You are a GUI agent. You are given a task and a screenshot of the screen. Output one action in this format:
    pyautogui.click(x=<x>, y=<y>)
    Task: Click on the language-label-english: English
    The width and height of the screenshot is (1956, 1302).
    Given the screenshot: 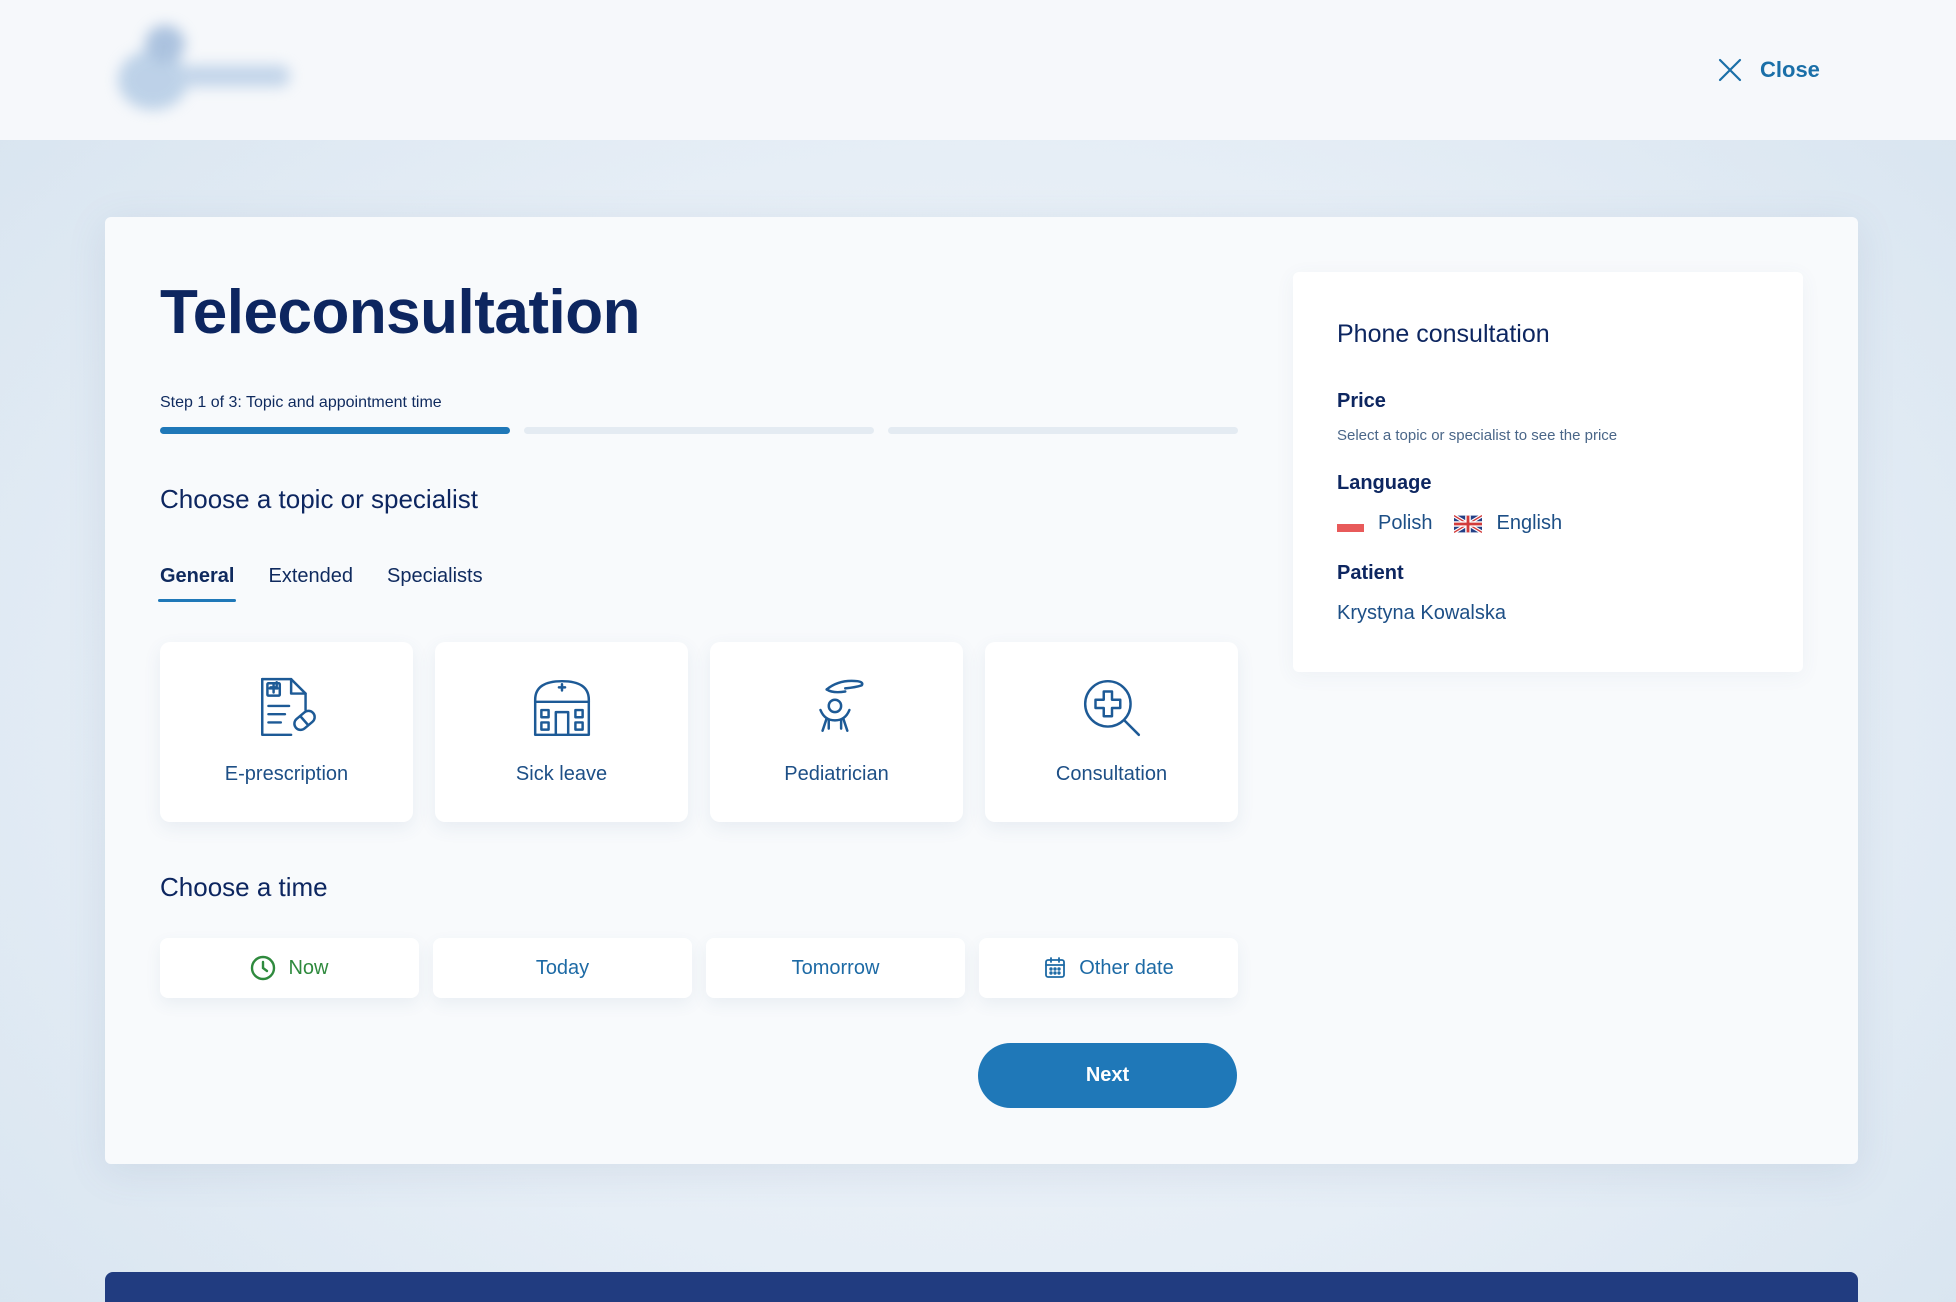 What is the action you would take?
    pyautogui.click(x=1529, y=523)
    